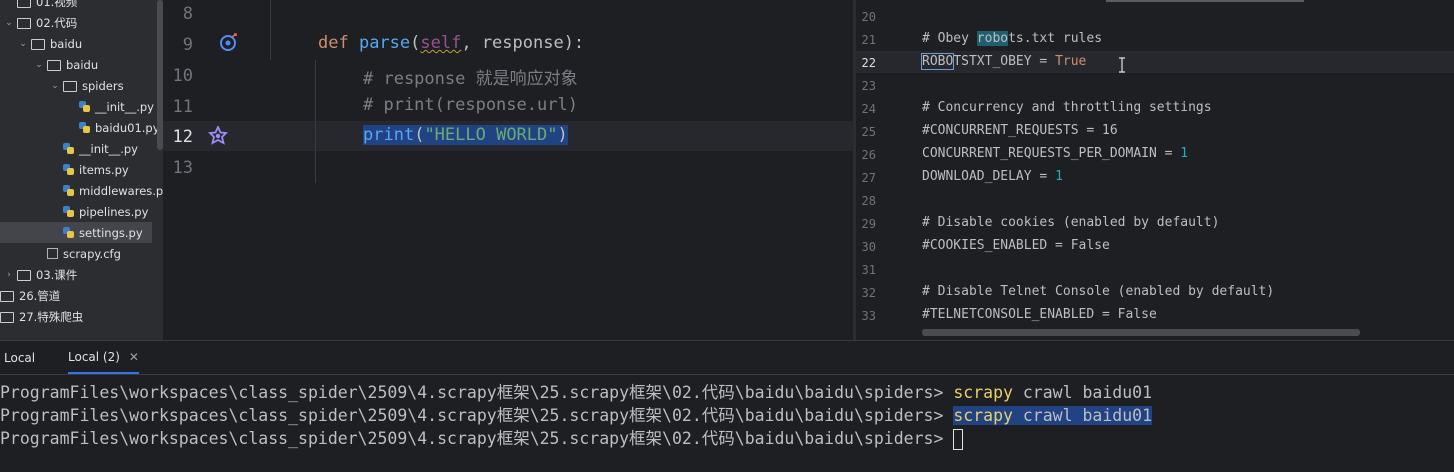 The image size is (1454, 472). What do you see at coordinates (134, 357) in the screenshot?
I see `close-icon: ✕` at bounding box center [134, 357].